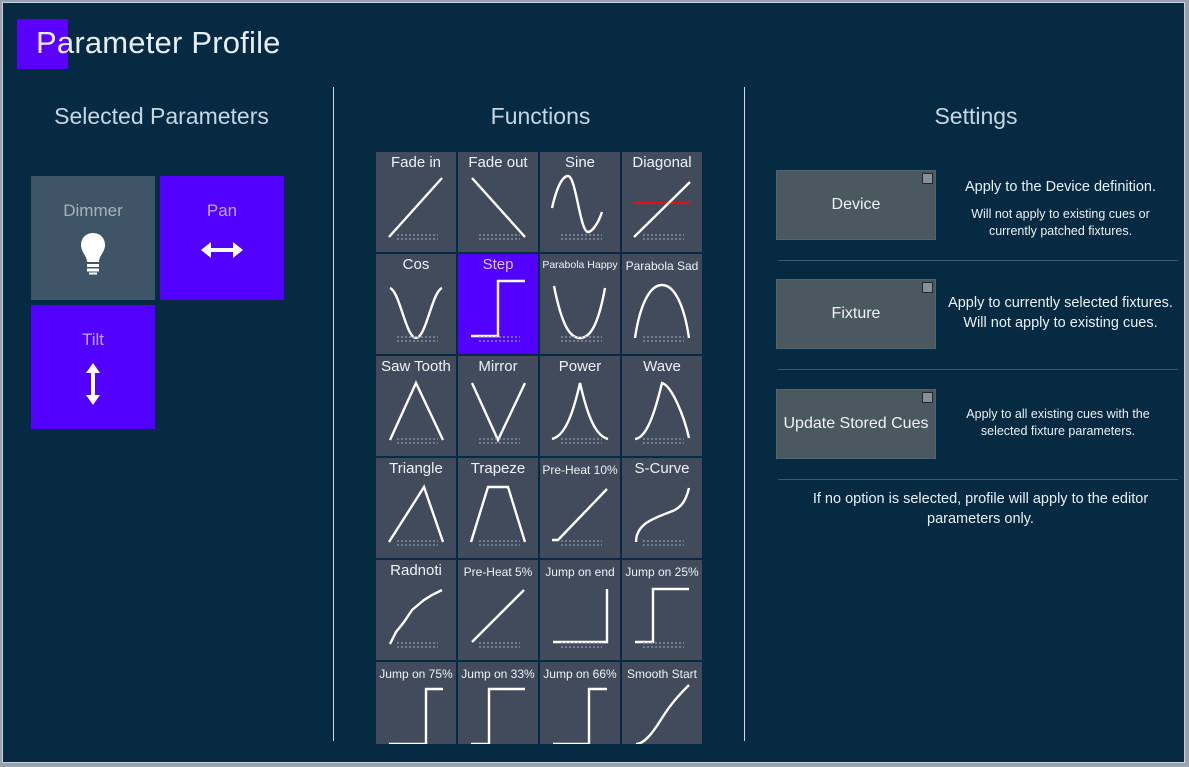 This screenshot has height=767, width=1189. What do you see at coordinates (416, 304) in the screenshot?
I see `function-tile-cos: Cos` at bounding box center [416, 304].